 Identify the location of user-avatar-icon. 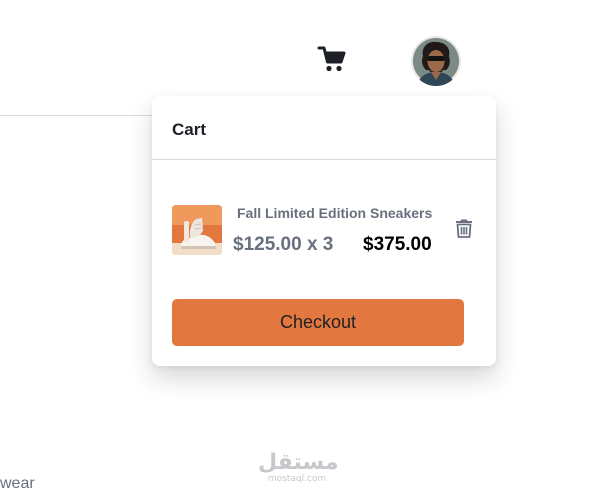
(436, 61).